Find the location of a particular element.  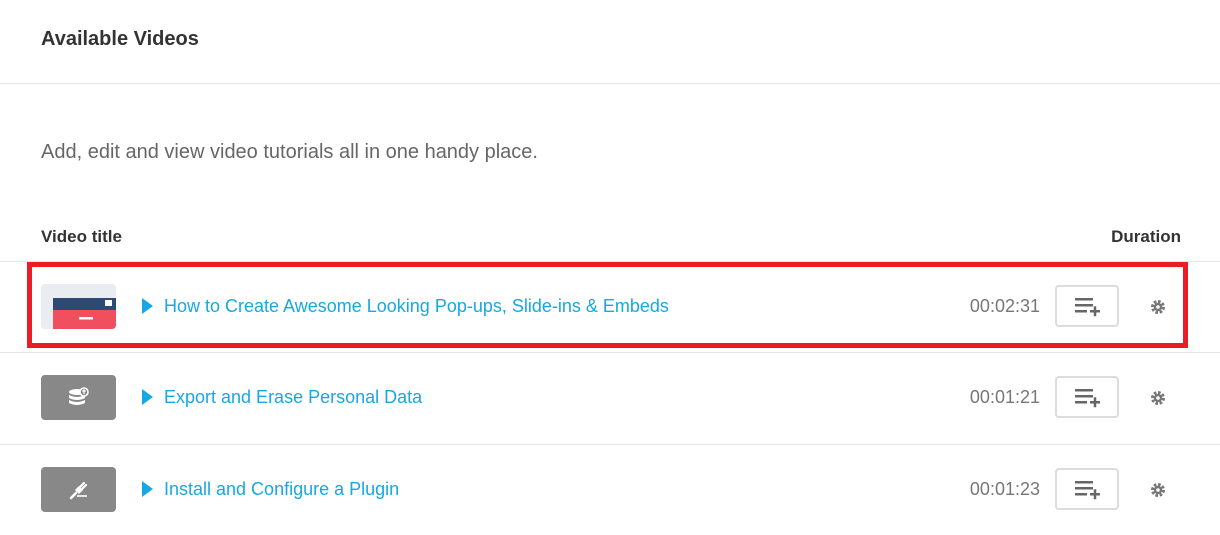

page-title: Available Videos is located at coordinates (120, 39).